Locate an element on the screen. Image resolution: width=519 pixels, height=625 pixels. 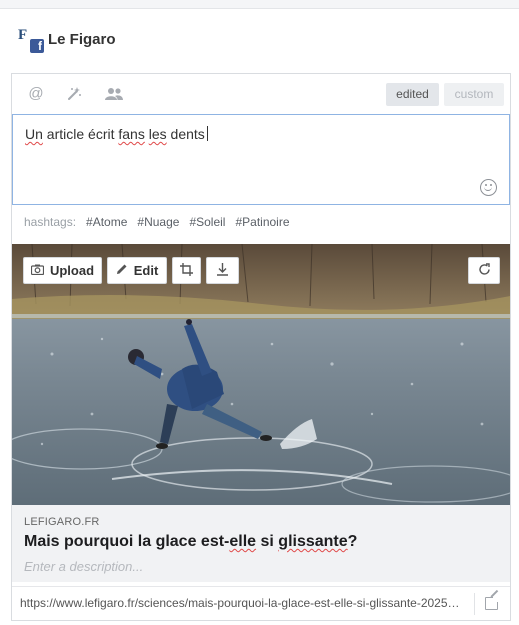
profile-name: Le Figaro is located at coordinates (82, 39).